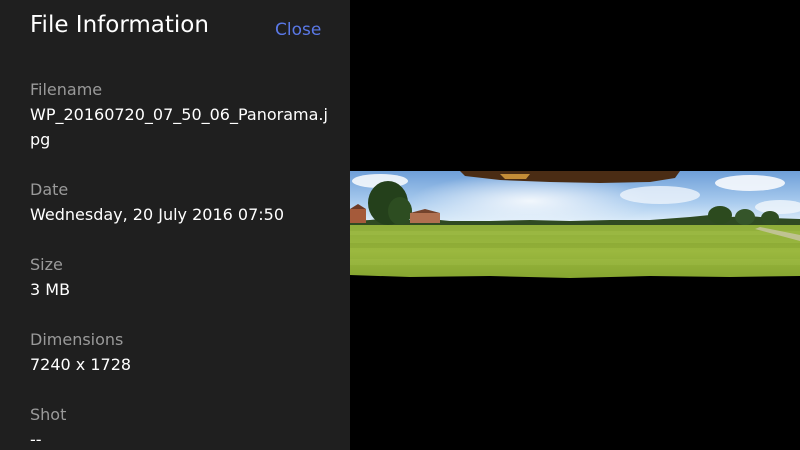  Describe the element at coordinates (180, 426) in the screenshot. I see `shot-field: Shot --` at that location.